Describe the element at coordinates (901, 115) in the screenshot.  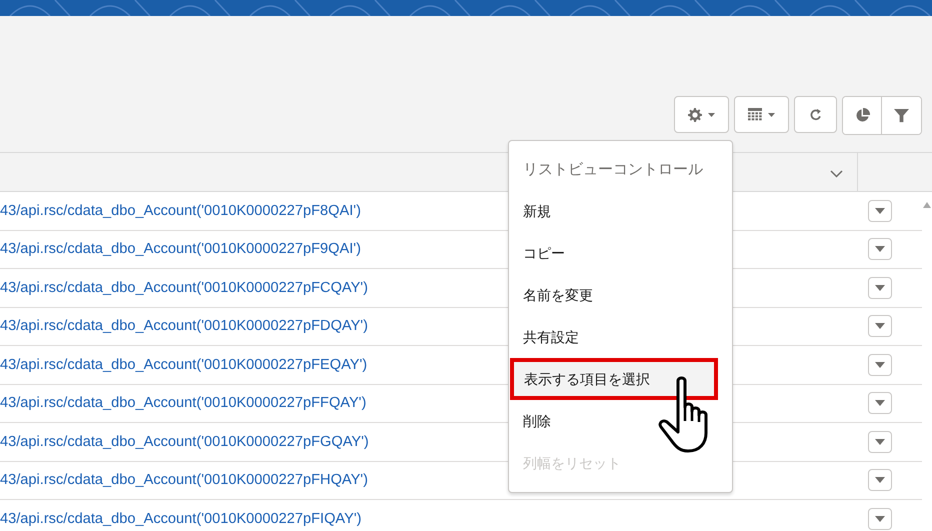
I see `filter-icon` at that location.